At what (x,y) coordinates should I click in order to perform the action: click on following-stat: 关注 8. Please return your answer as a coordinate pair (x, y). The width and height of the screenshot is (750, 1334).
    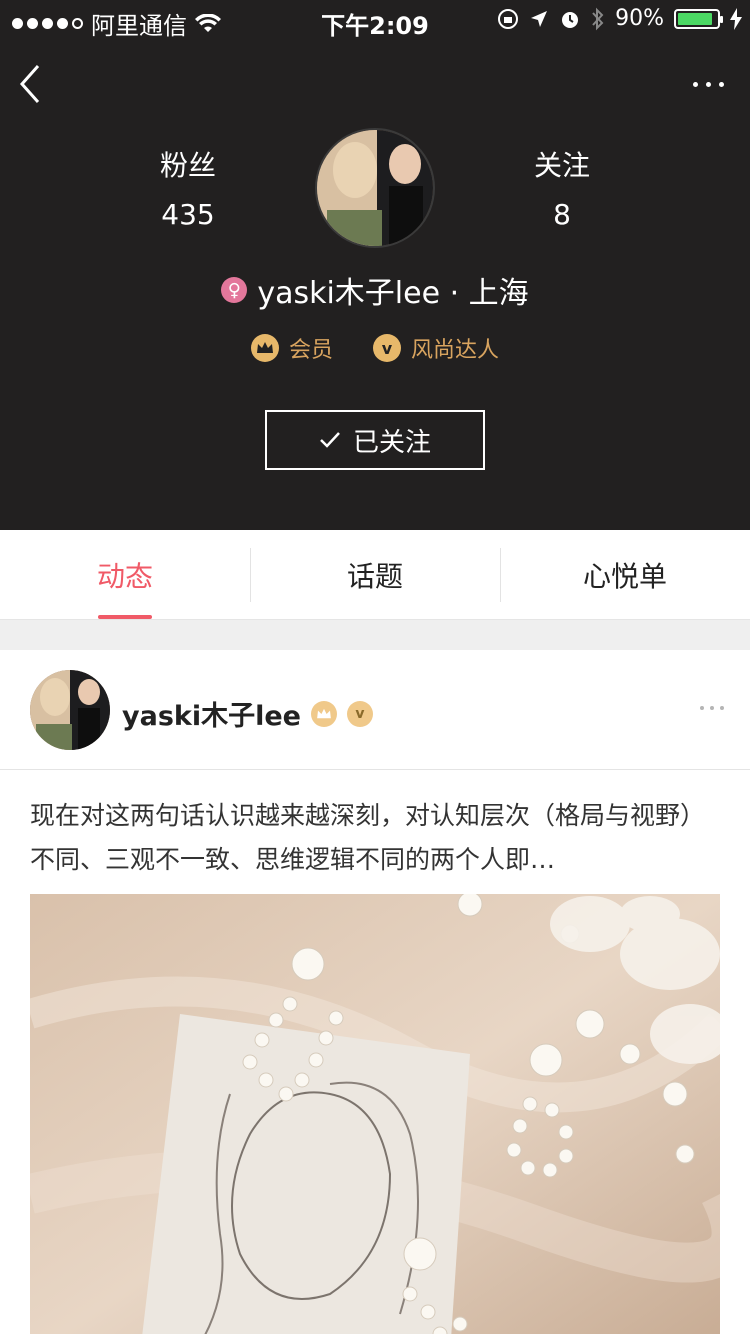
    Looking at the image, I should click on (562, 187).